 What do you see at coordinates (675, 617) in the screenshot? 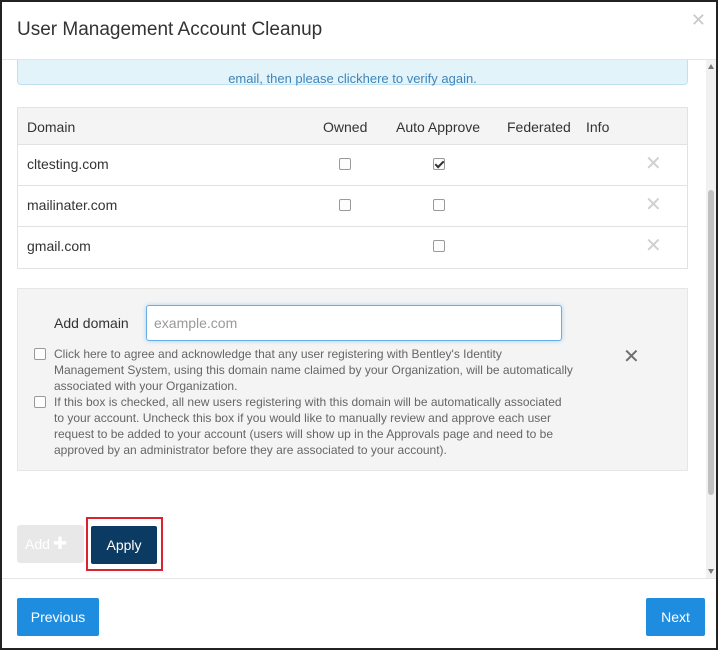
I see `next-button: Next` at bounding box center [675, 617].